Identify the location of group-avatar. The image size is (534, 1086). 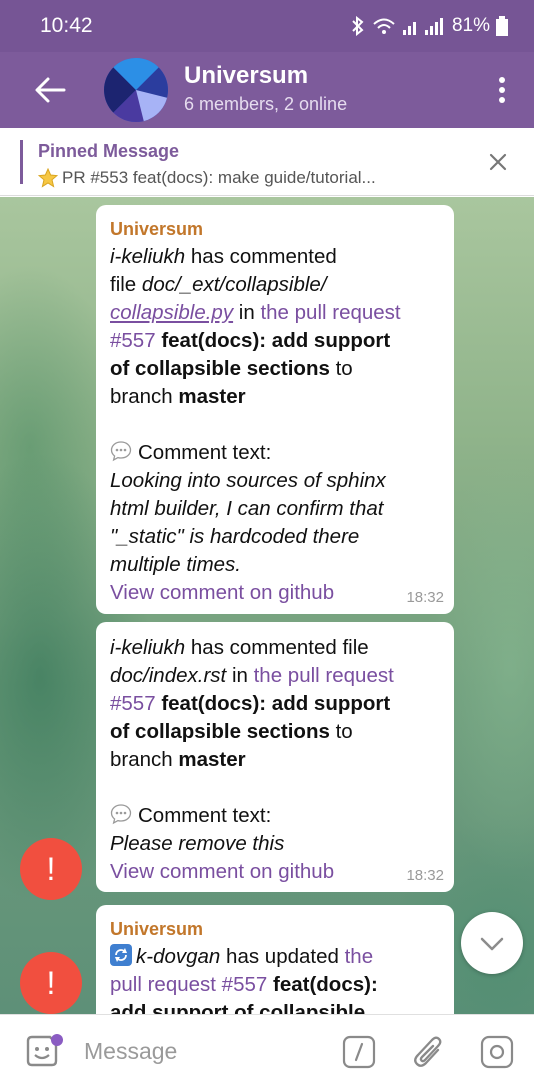
(136, 90).